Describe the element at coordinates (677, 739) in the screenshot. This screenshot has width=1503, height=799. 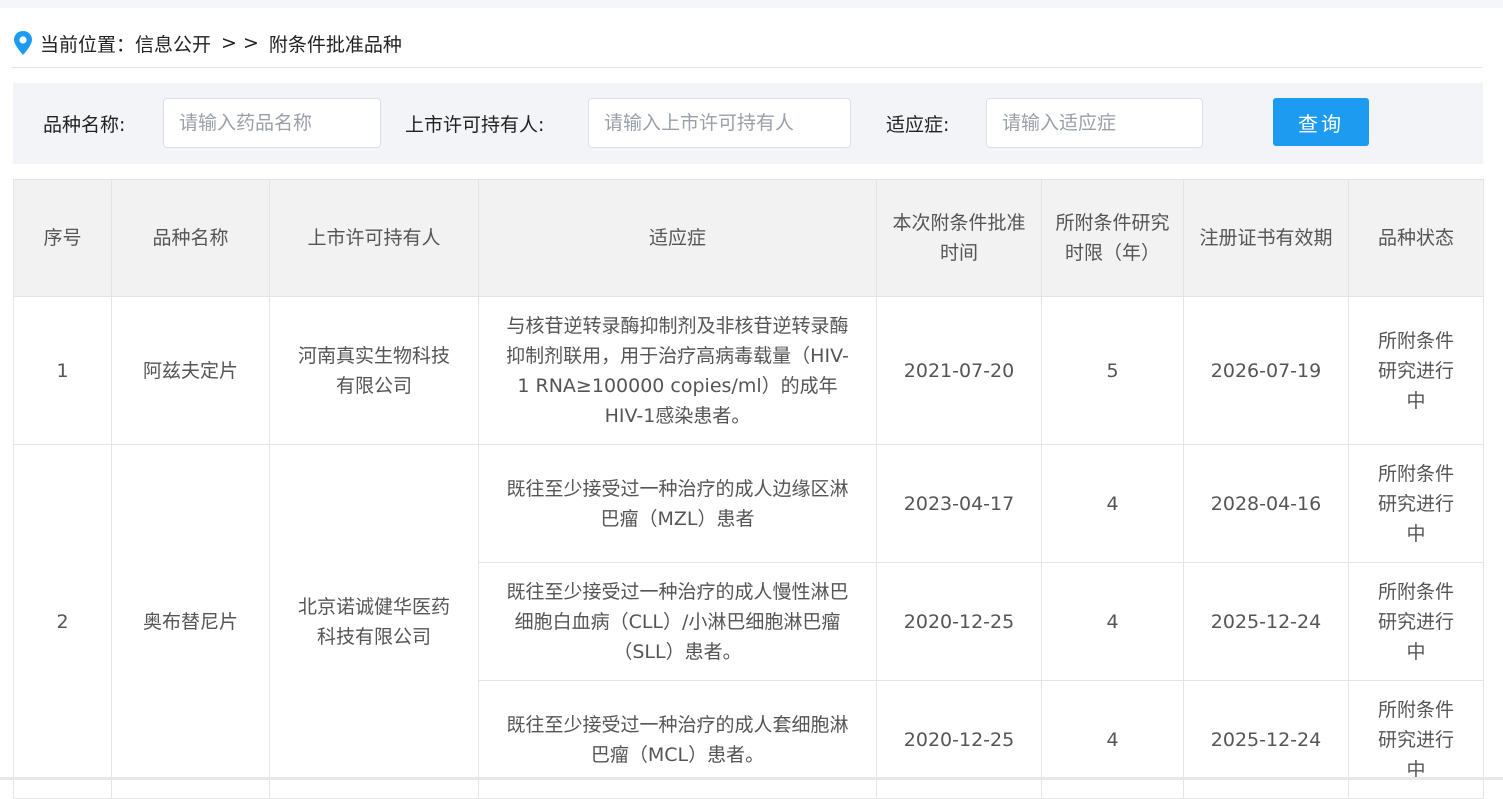
I see `cell-indication: 既往至少接受过一种治疗的成人套细胞淋巴瘤（MCL）患者。` at that location.